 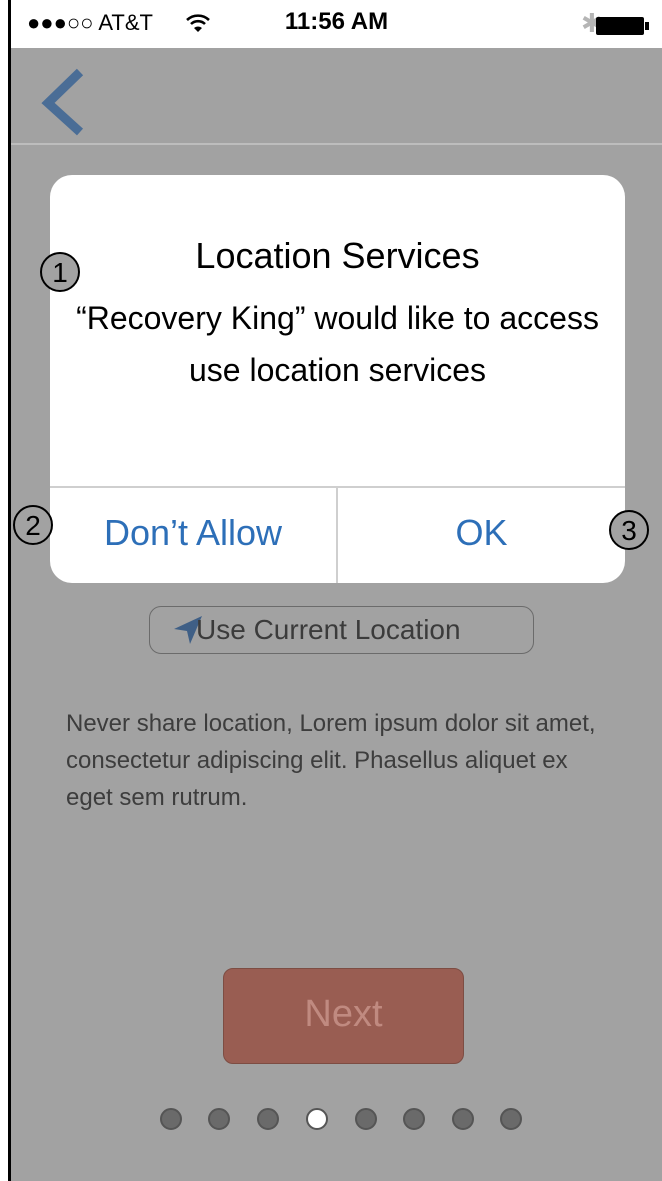 I want to click on use-current-location-button: Use Current Location, so click(x=341, y=630).